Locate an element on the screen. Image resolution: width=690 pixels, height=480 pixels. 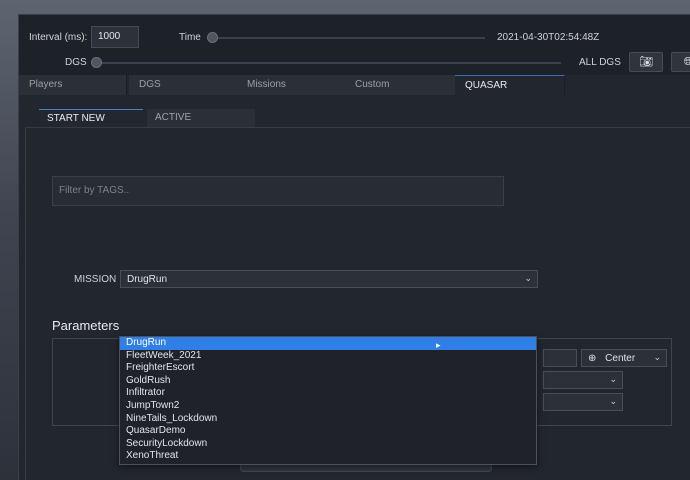
param-select-3: ⌄ is located at coordinates (583, 402).